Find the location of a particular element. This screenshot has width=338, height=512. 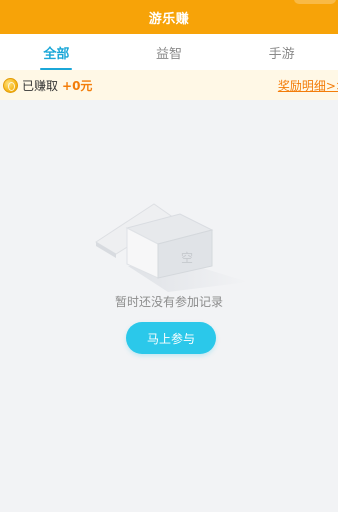

page-title: 游乐赚 is located at coordinates (169, 19).